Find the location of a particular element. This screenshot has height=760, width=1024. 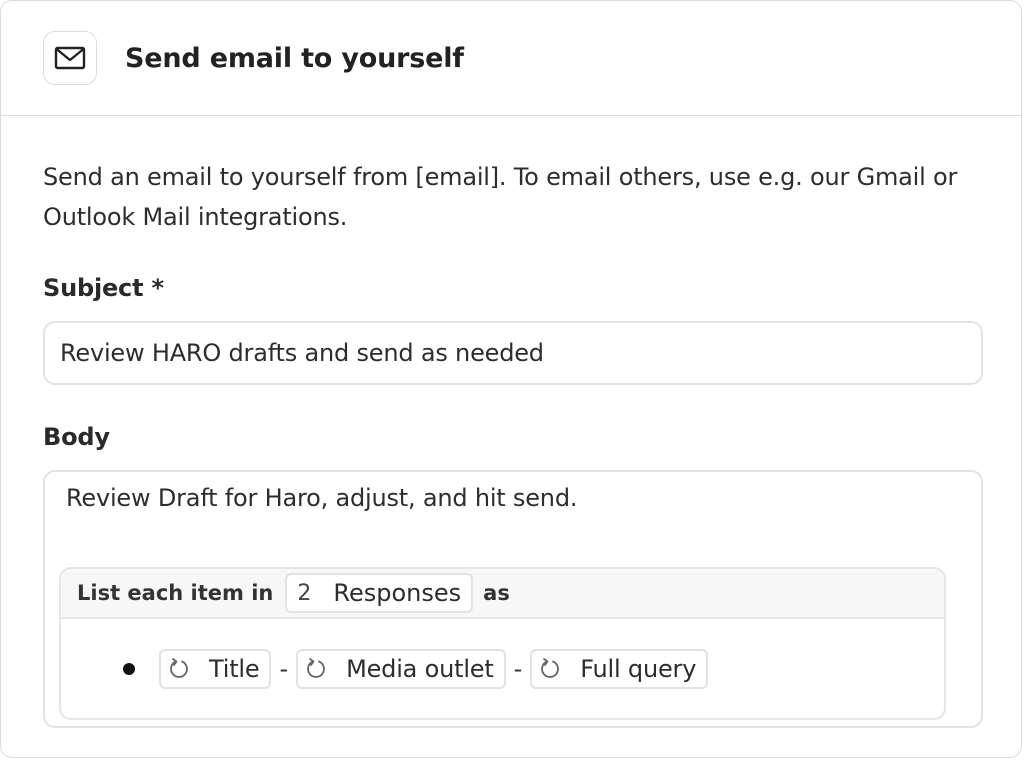

card-title: Send email to yourself is located at coordinates (294, 58).